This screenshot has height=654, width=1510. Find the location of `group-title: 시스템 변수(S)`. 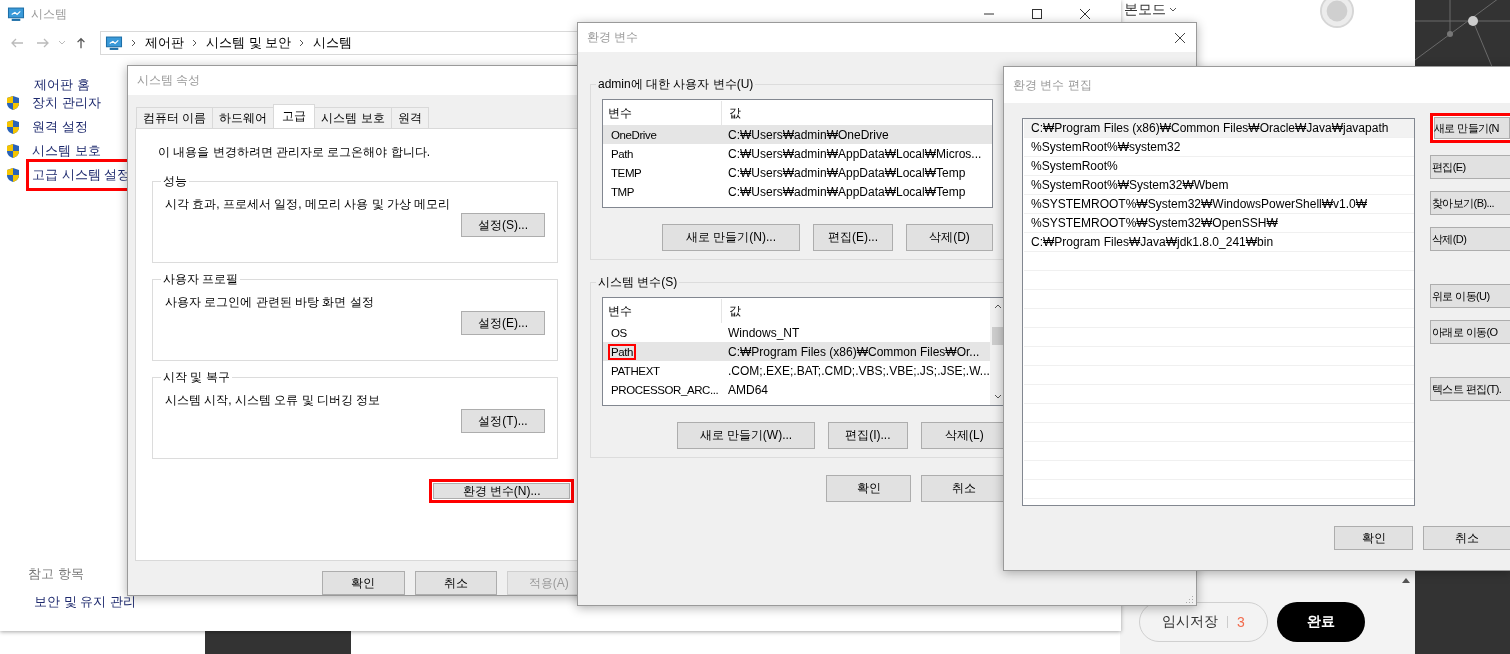

group-title: 시스템 변수(S) is located at coordinates (638, 282).